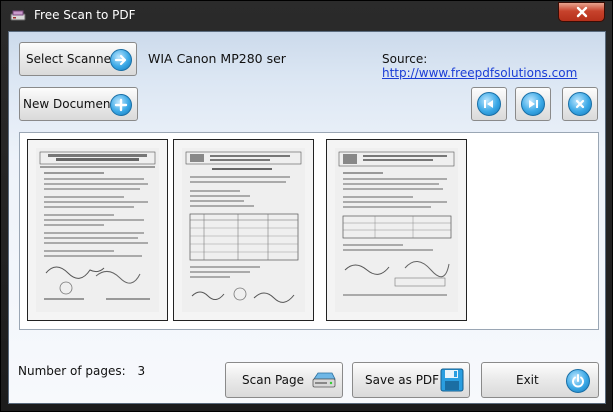 This screenshot has width=613, height=412. I want to click on pages-count: 3, so click(141, 371).